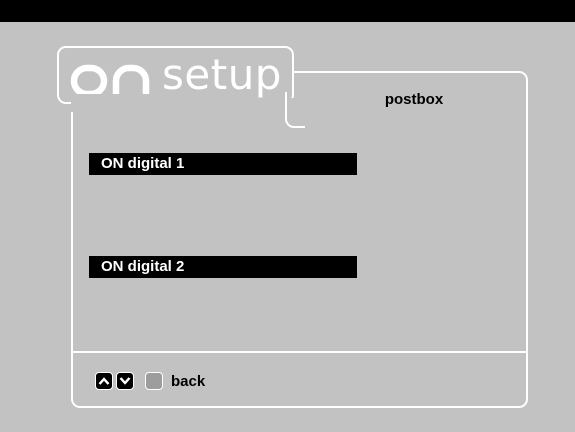  What do you see at coordinates (223, 164) in the screenshot?
I see `menu-item-on-digital-1: ON digital 1` at bounding box center [223, 164].